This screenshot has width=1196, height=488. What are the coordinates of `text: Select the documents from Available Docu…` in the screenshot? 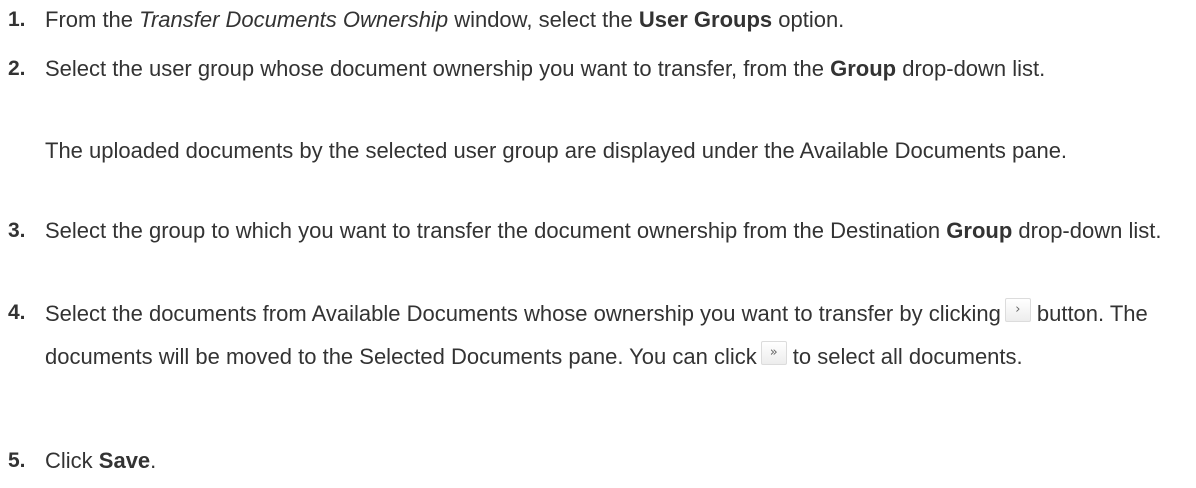 It's located at (523, 313).